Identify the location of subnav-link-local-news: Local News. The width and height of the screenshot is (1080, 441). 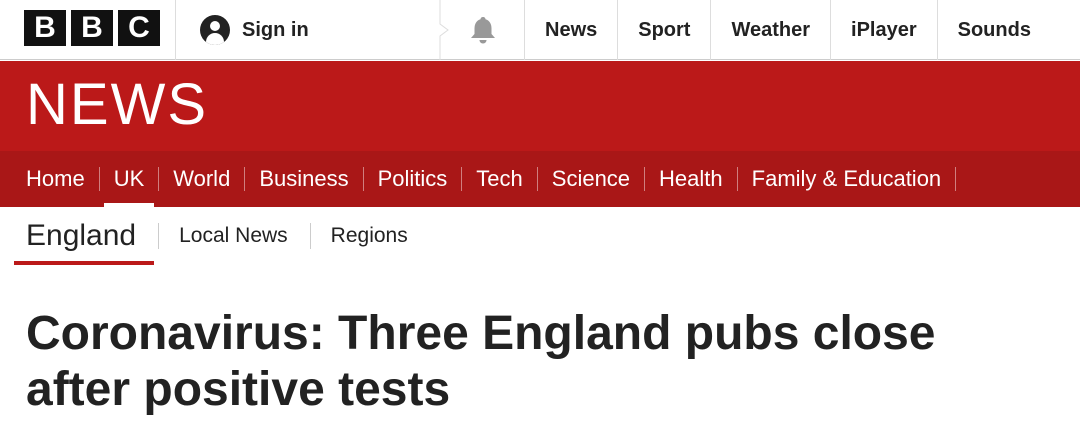
(233, 236).